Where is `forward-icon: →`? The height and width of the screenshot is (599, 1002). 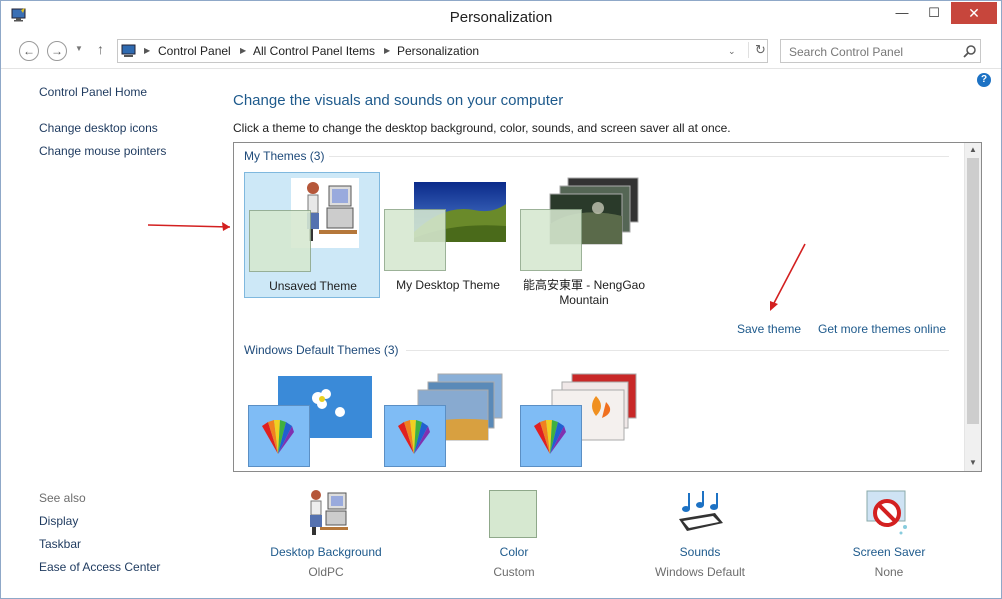 forward-icon: → is located at coordinates (57, 51).